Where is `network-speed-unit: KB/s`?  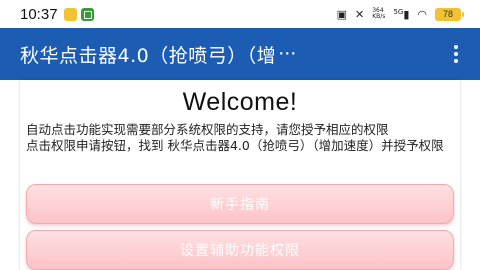
network-speed-unit: KB/s is located at coordinates (379, 16).